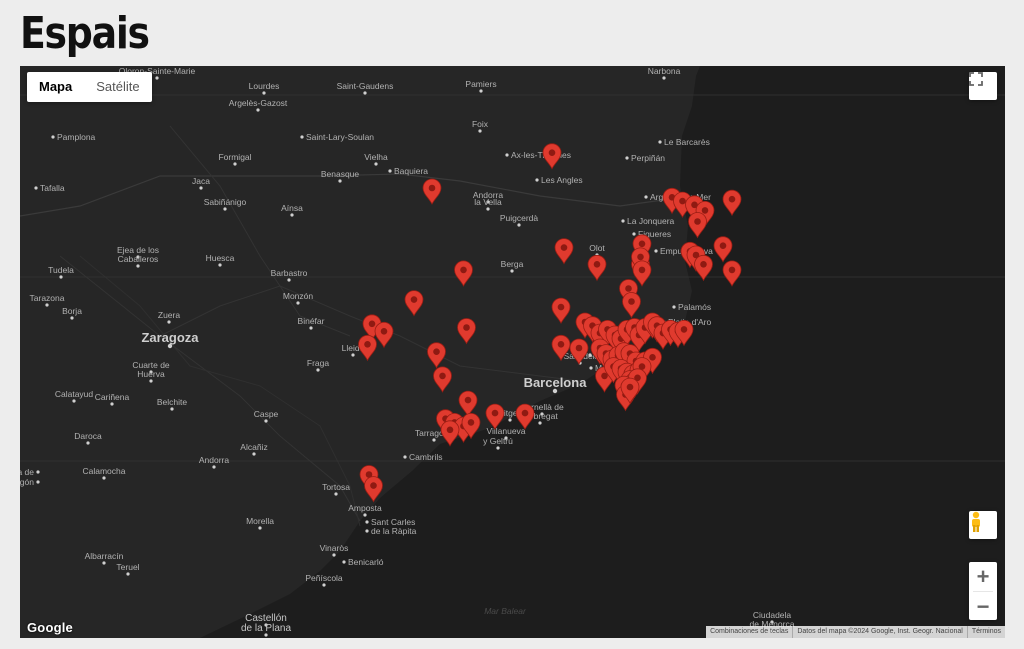 The height and width of the screenshot is (649, 1024). I want to click on place-label: Albarracín, so click(104, 556).